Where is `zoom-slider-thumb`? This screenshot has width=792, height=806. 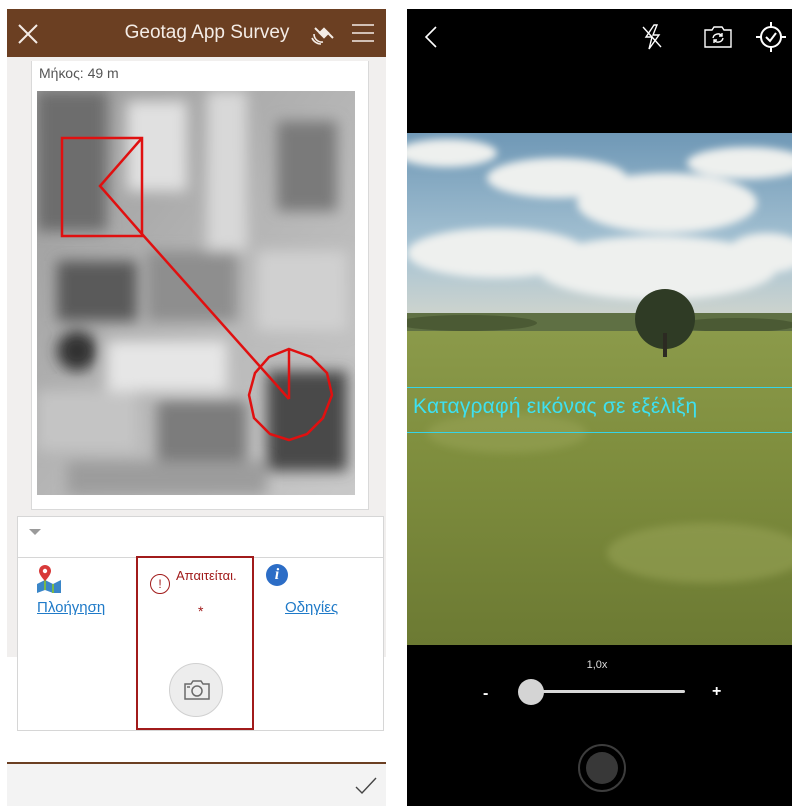 zoom-slider-thumb is located at coordinates (531, 692).